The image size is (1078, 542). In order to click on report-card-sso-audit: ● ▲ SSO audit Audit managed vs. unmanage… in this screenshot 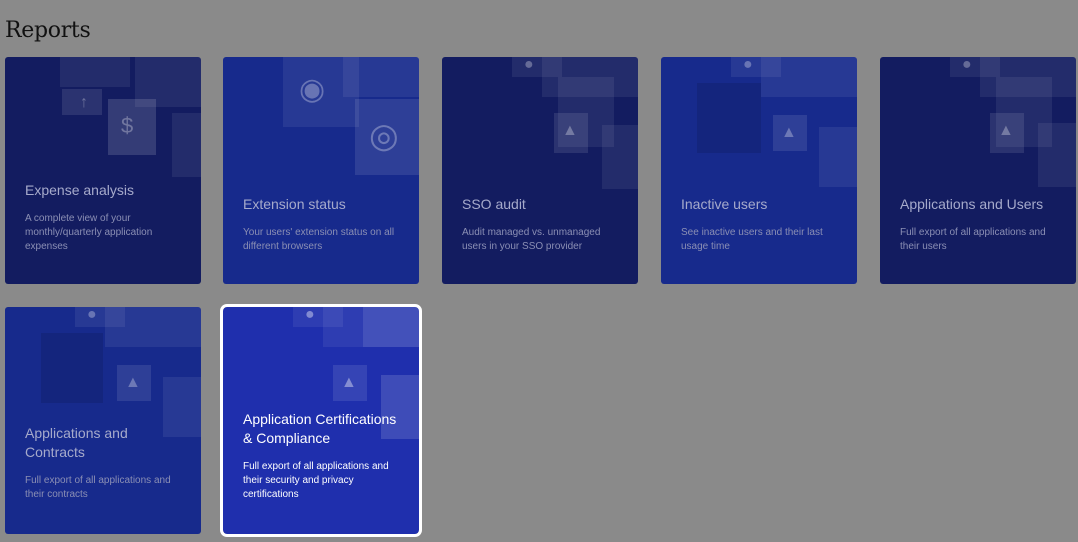, I will do `click(540, 170)`.